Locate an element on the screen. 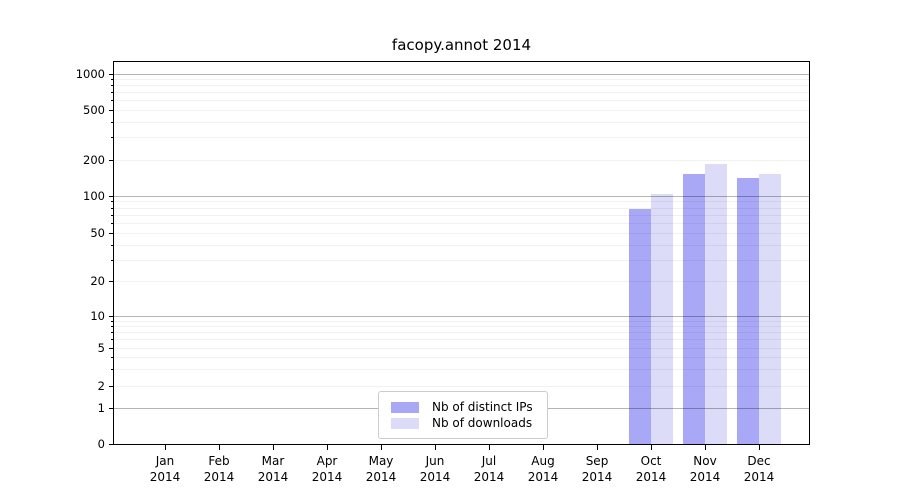 This screenshot has height=500, width=900. x-label-line: Jan is located at coordinates (165, 461).